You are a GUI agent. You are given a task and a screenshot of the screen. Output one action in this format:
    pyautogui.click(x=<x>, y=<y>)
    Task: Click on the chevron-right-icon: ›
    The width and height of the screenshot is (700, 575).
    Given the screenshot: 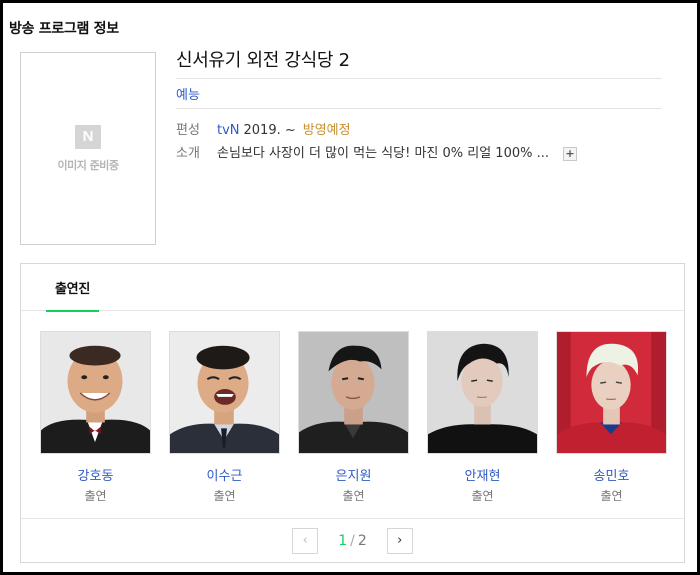 What is the action you would take?
    pyautogui.click(x=399, y=540)
    